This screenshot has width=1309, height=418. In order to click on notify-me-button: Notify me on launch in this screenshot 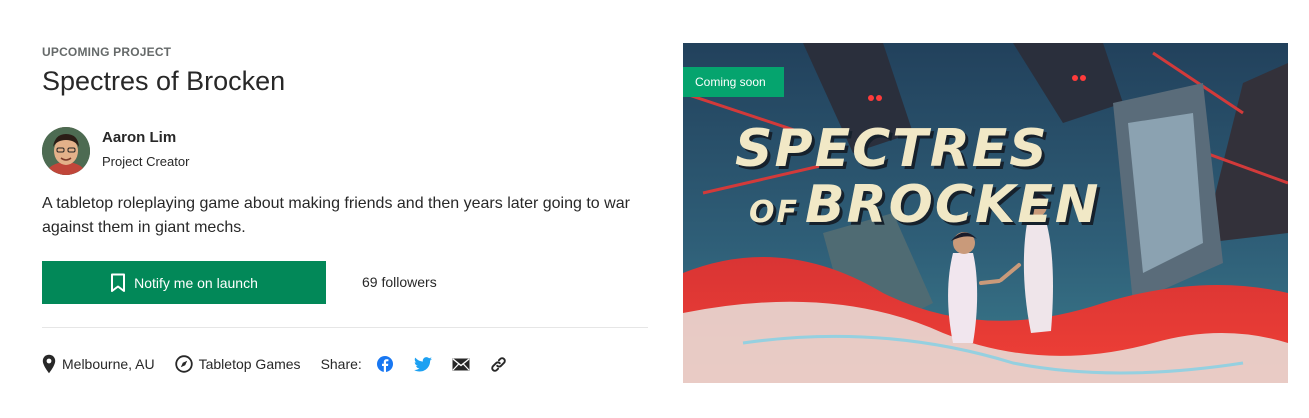, I will do `click(184, 282)`.